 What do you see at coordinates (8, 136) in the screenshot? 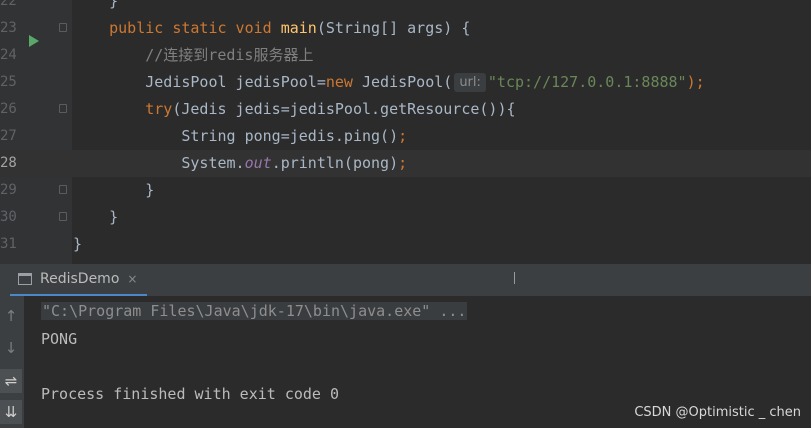
I see `line-number: 27` at bounding box center [8, 136].